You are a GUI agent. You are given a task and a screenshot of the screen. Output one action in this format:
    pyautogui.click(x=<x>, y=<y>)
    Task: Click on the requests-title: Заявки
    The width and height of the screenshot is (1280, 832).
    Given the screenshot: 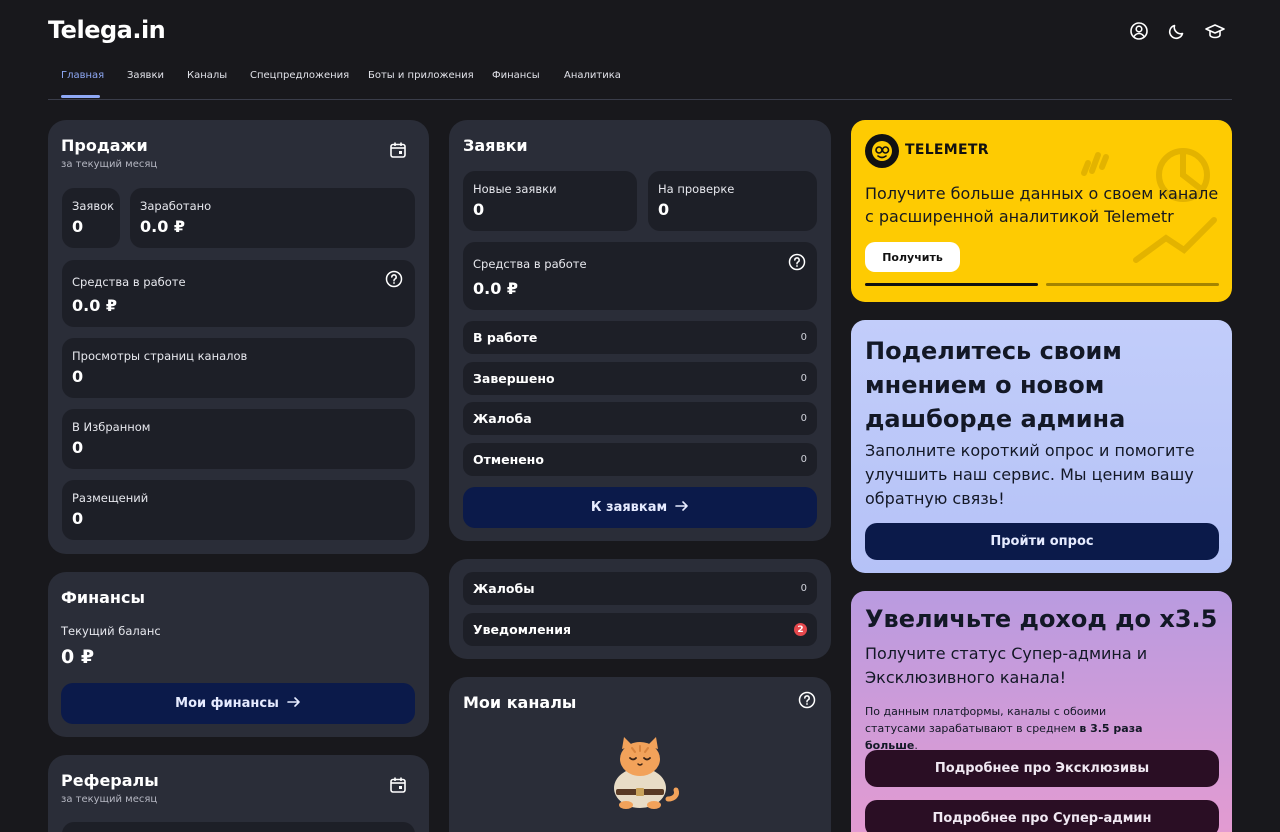 What is the action you would take?
    pyautogui.click(x=495, y=145)
    